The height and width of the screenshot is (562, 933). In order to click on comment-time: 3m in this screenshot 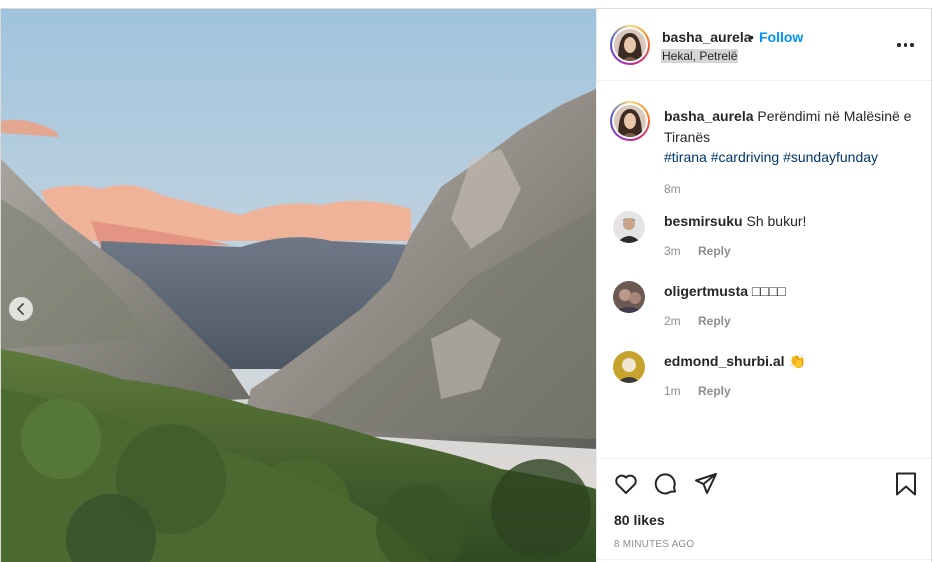, I will do `click(672, 251)`.